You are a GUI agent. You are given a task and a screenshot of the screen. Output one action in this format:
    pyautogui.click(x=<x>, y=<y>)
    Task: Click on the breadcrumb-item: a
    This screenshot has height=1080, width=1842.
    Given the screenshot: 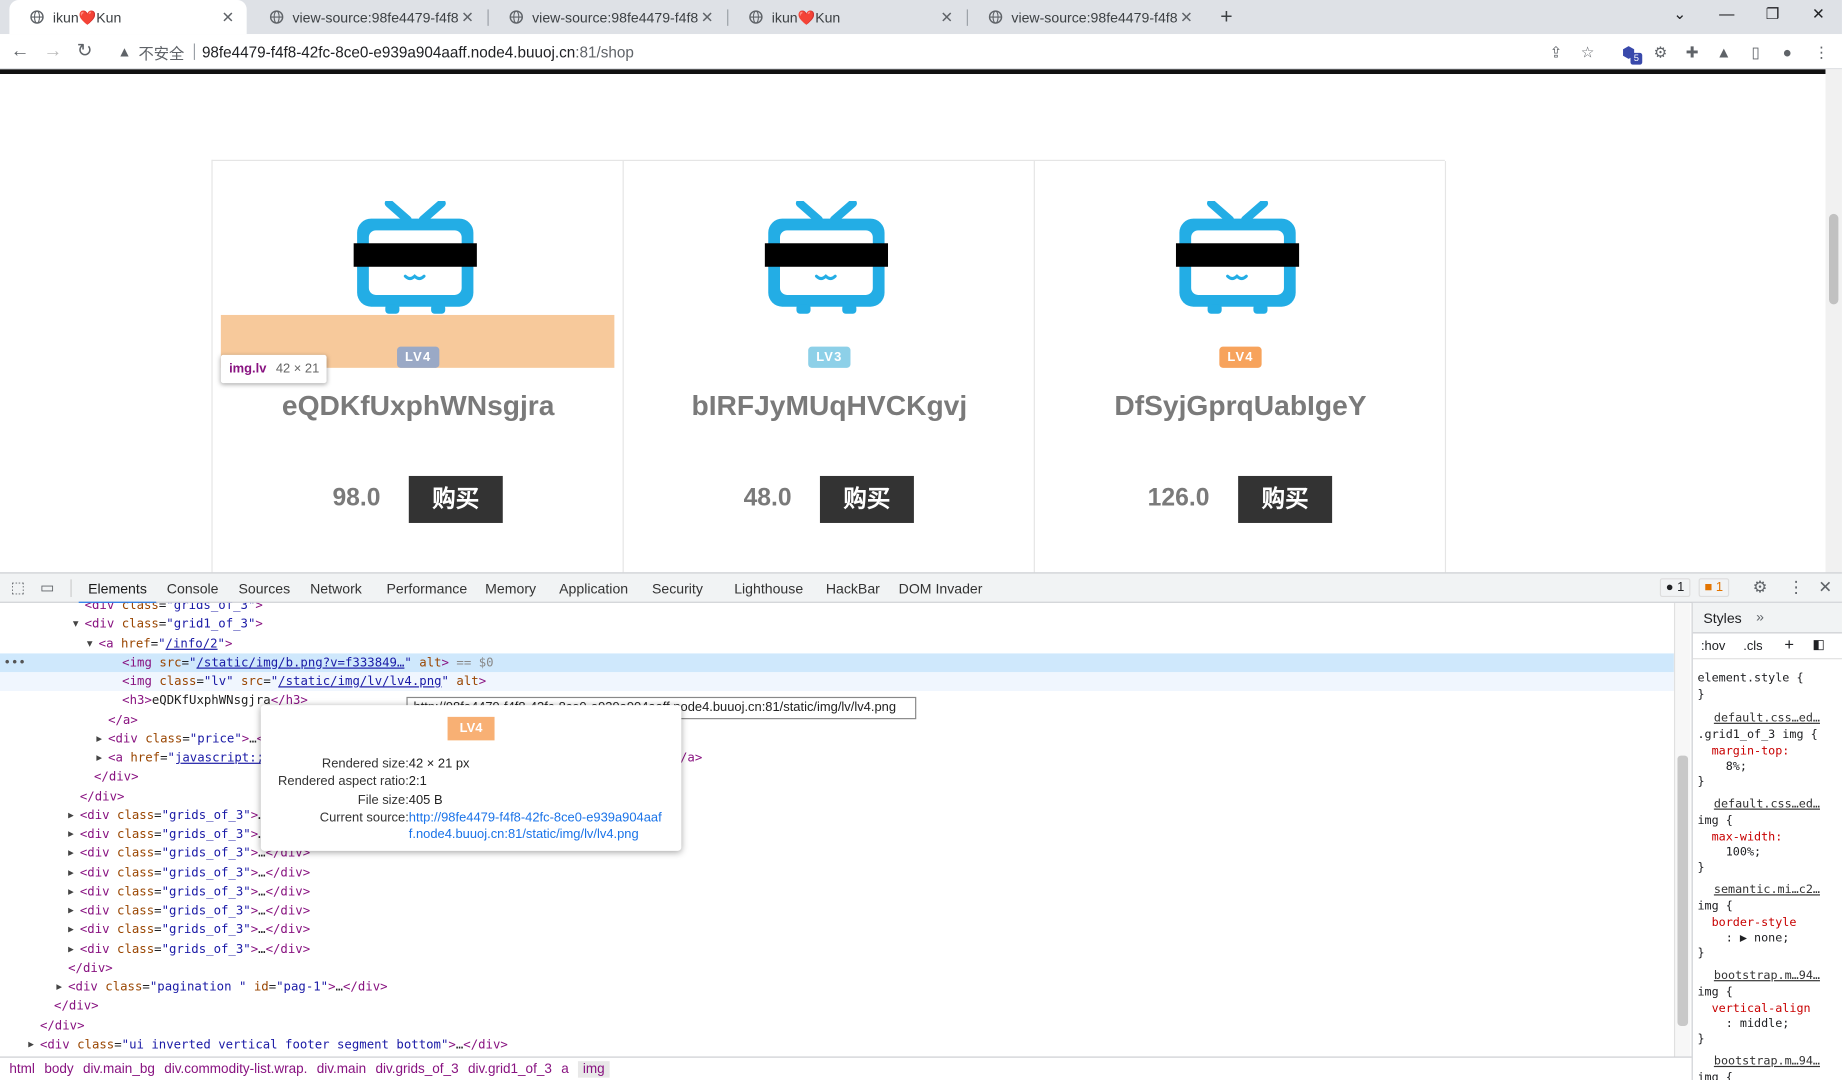 What is the action you would take?
    pyautogui.click(x=565, y=1069)
    